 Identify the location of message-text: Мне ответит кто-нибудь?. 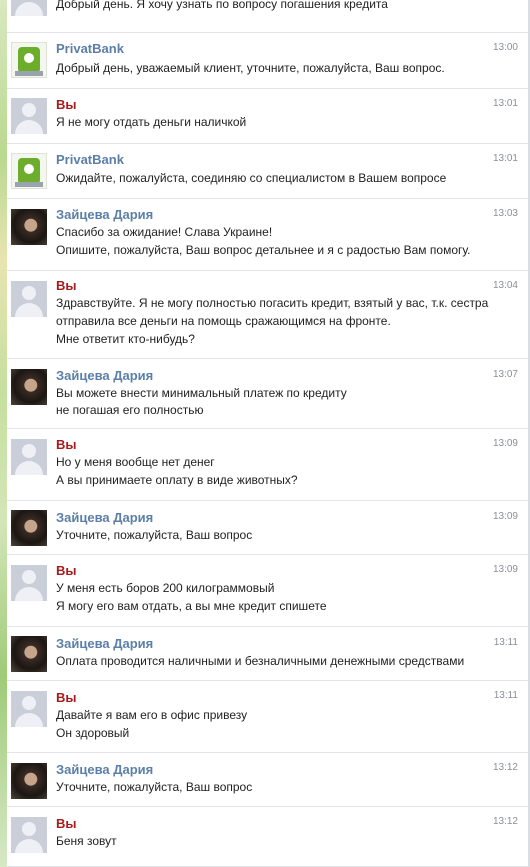
(125, 339).